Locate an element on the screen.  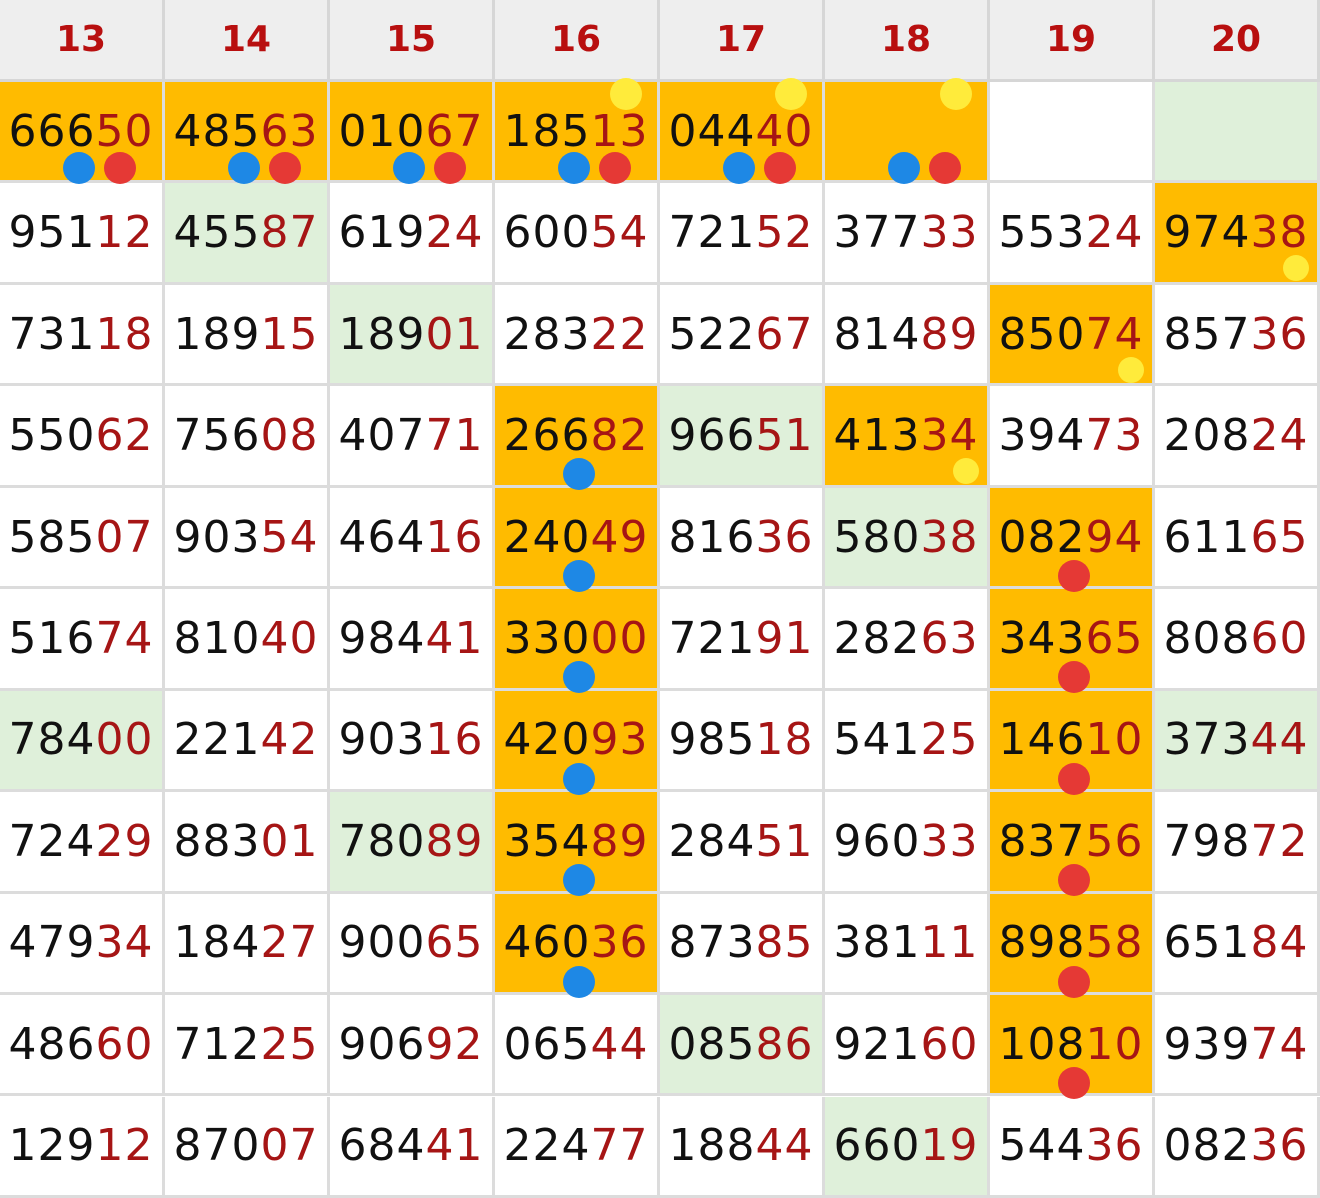
number-suffix: 38 is located at coordinates (1279, 233).